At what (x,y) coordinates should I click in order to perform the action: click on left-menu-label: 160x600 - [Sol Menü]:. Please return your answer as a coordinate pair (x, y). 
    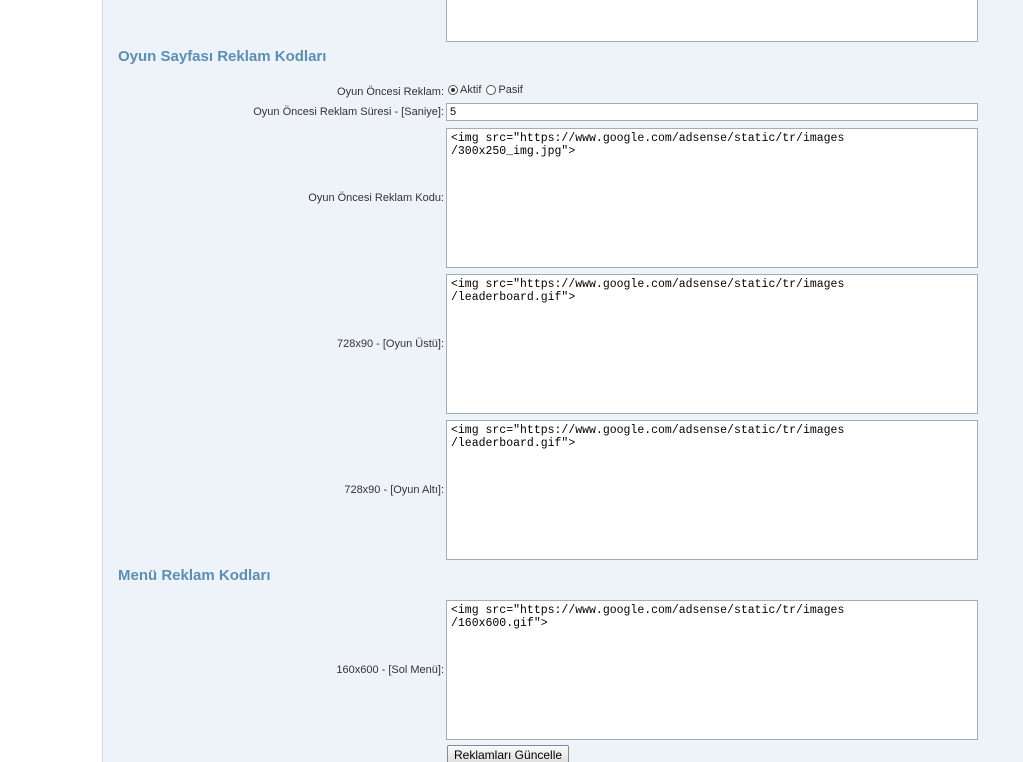
    Looking at the image, I should click on (390, 670).